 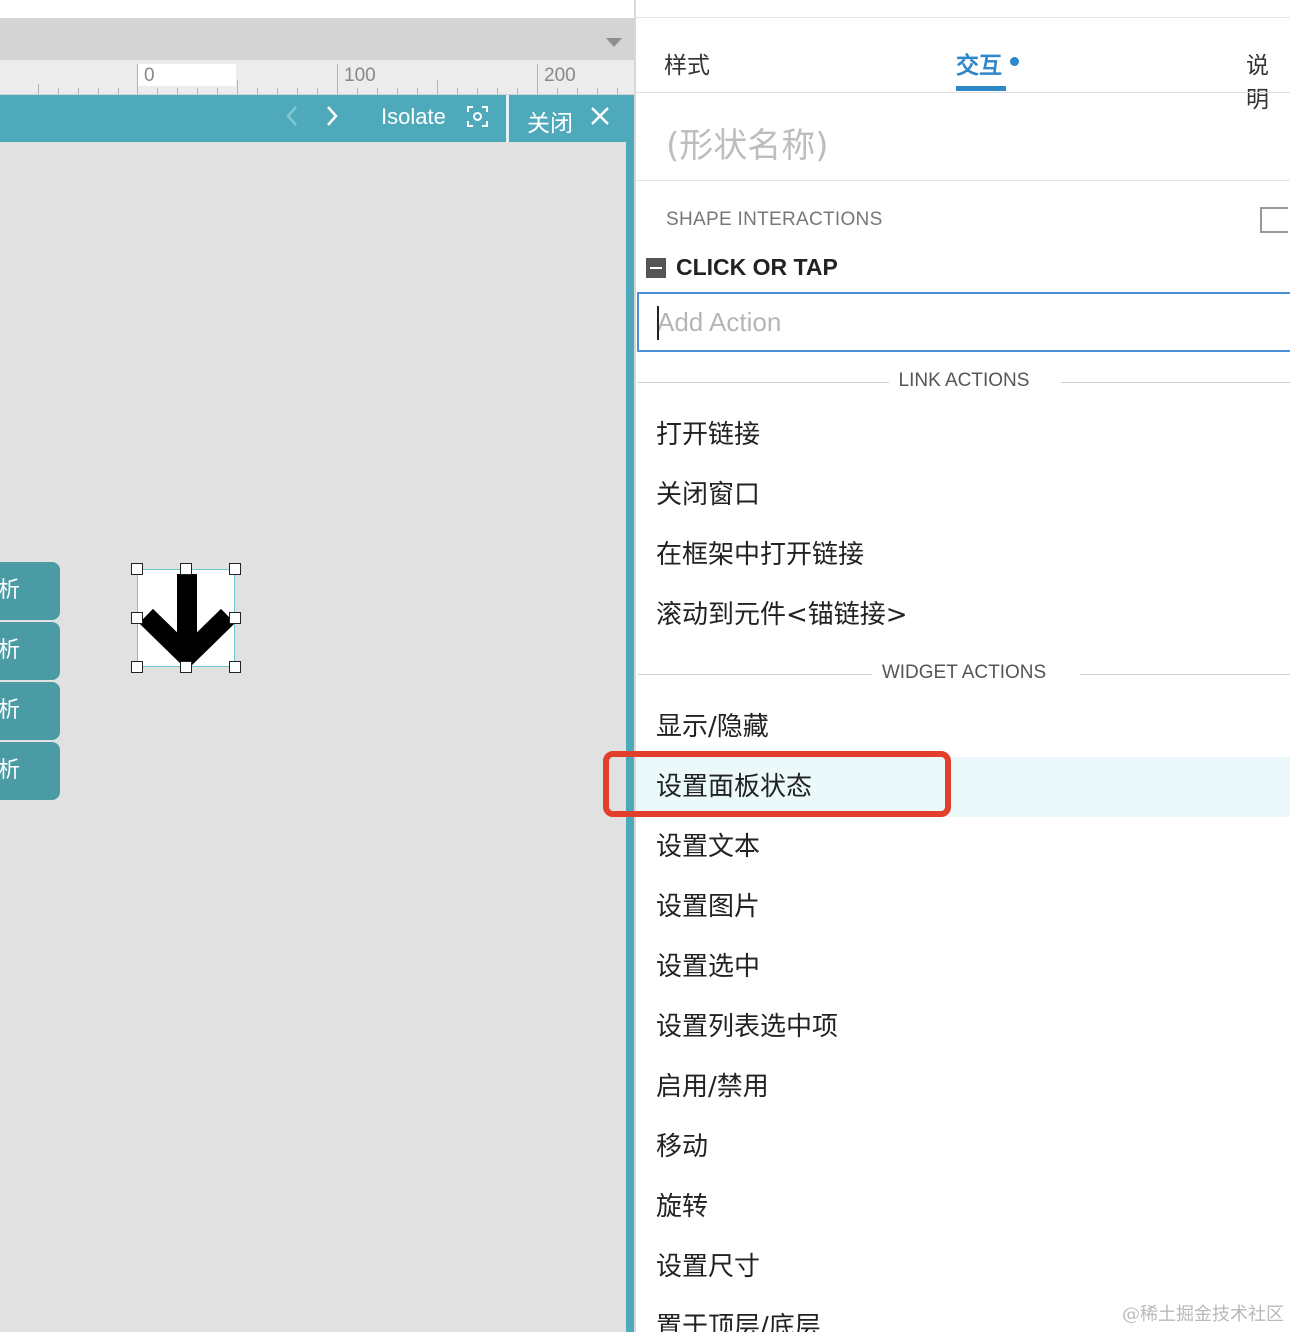 I want to click on tab-interactions: 交互, so click(x=979, y=63).